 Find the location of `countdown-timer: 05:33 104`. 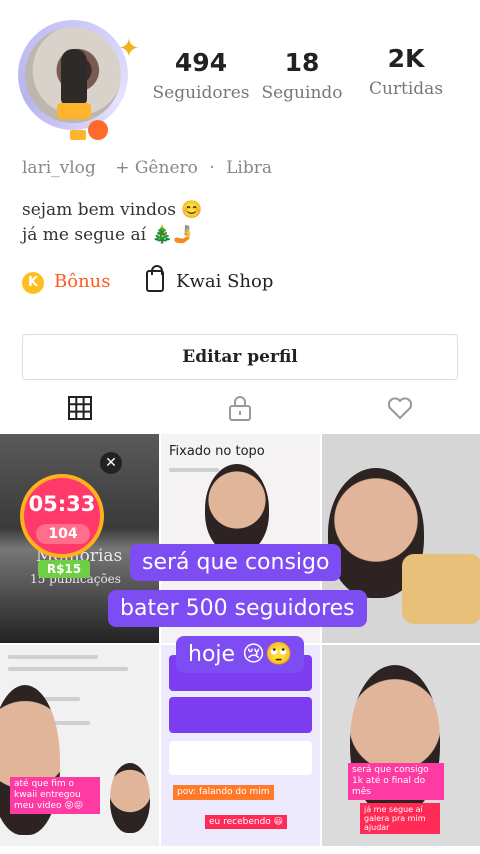

countdown-timer: 05:33 104 is located at coordinates (62, 516).